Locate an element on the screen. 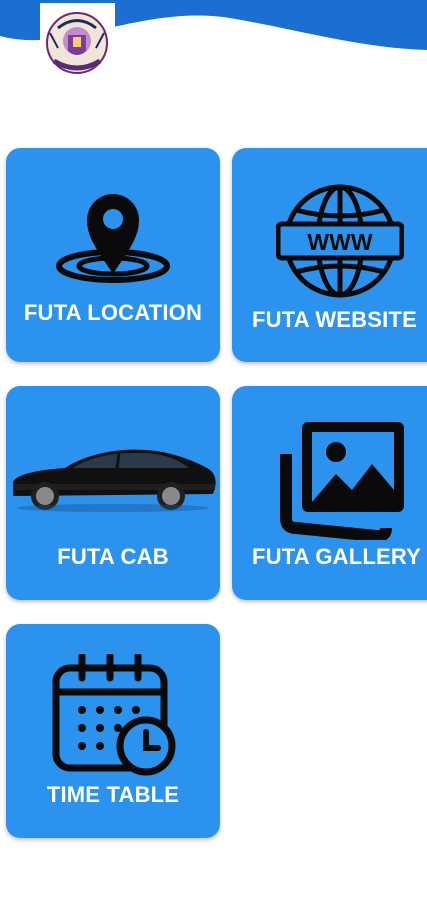  tile-time-table: TIME TABLE is located at coordinates (113, 731).